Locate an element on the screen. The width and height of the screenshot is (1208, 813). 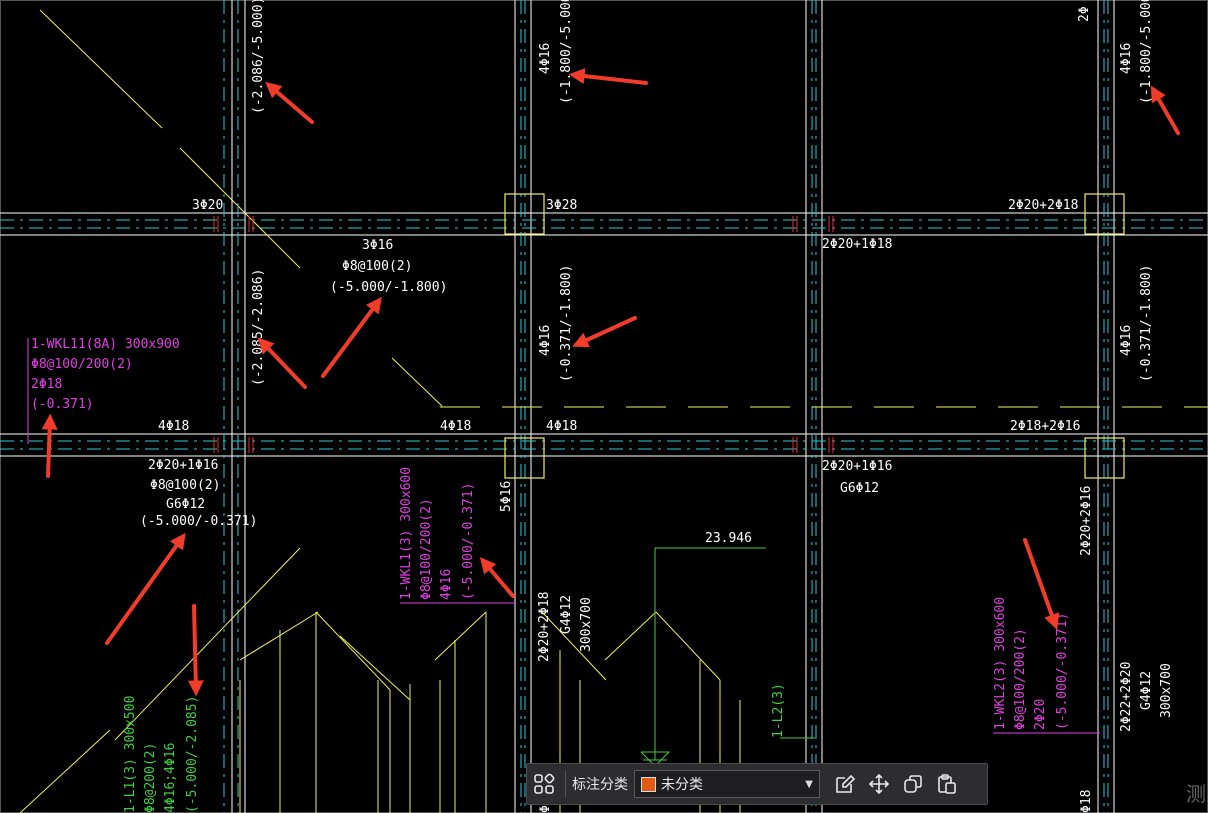
label-v14: G4Φ12 is located at coordinates (566, 614).